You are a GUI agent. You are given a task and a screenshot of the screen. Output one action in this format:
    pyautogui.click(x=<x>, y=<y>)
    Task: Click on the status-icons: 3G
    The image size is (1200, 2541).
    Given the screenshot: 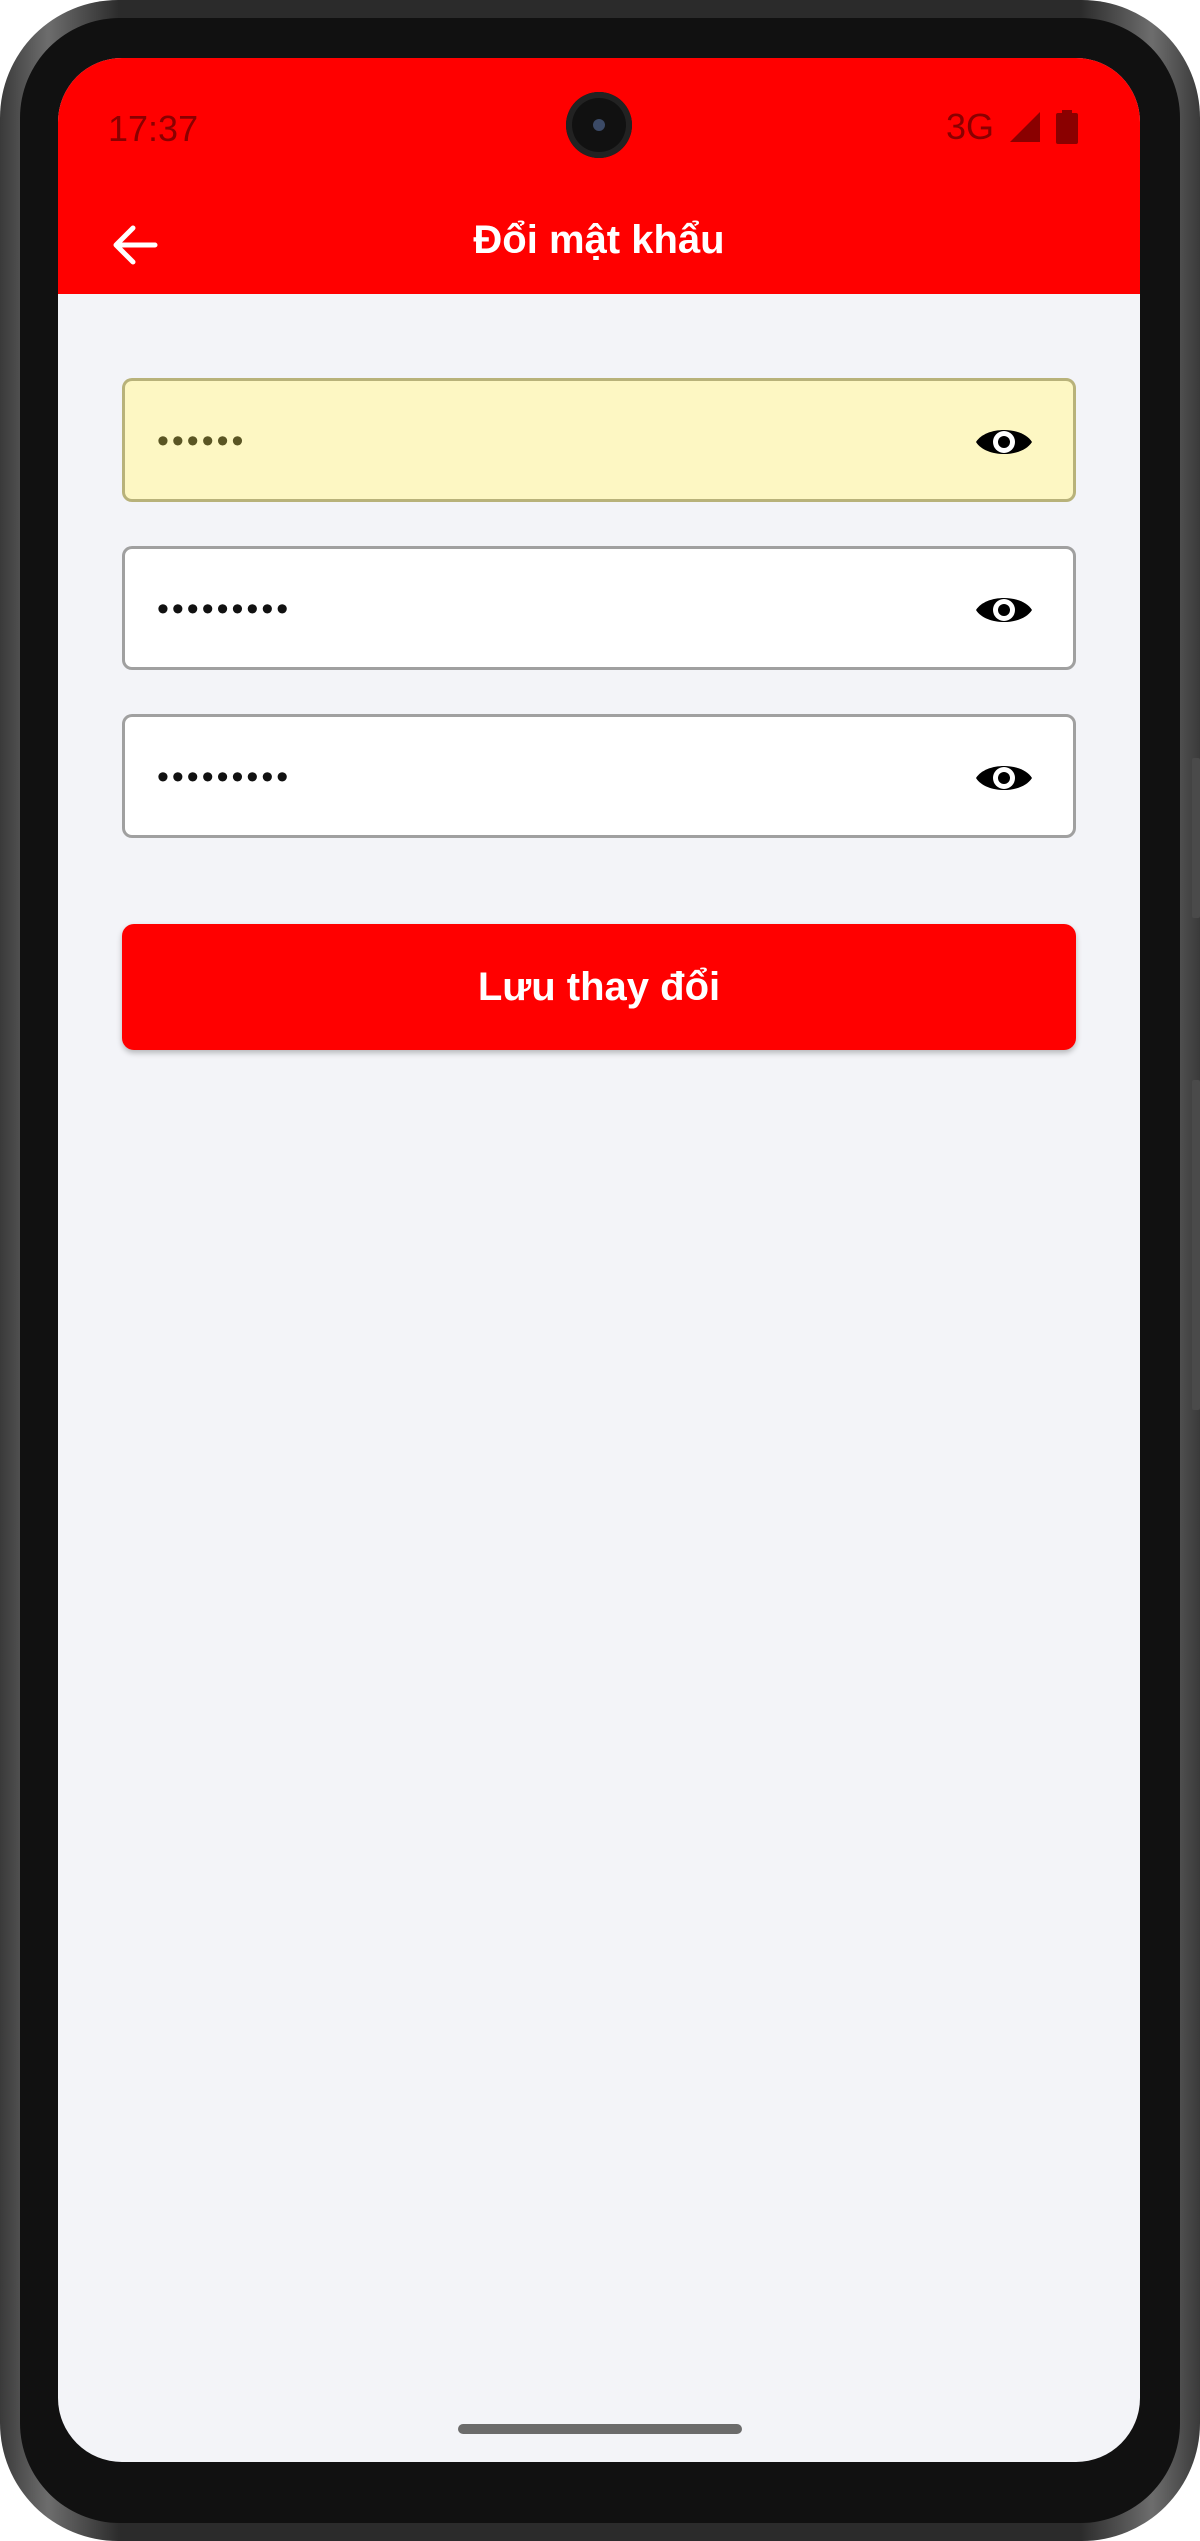 What is the action you would take?
    pyautogui.click(x=1012, y=127)
    